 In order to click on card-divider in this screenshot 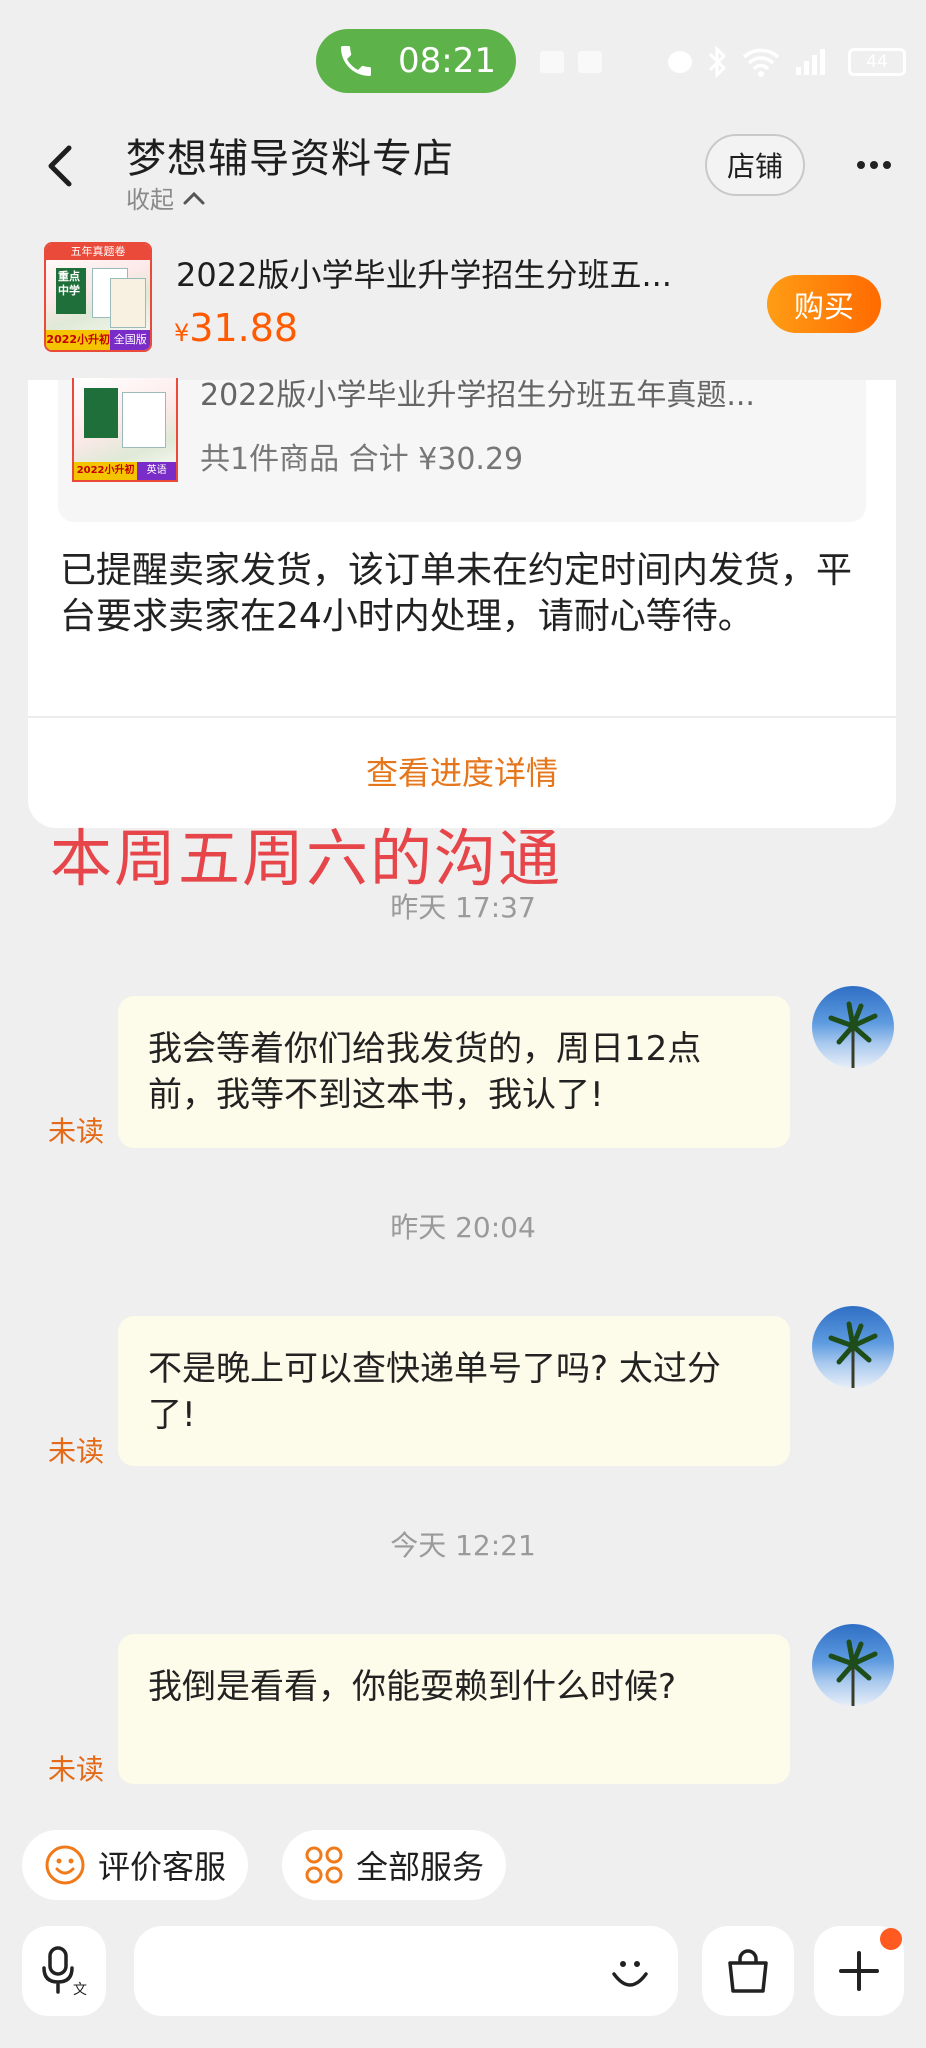, I will do `click(462, 717)`.